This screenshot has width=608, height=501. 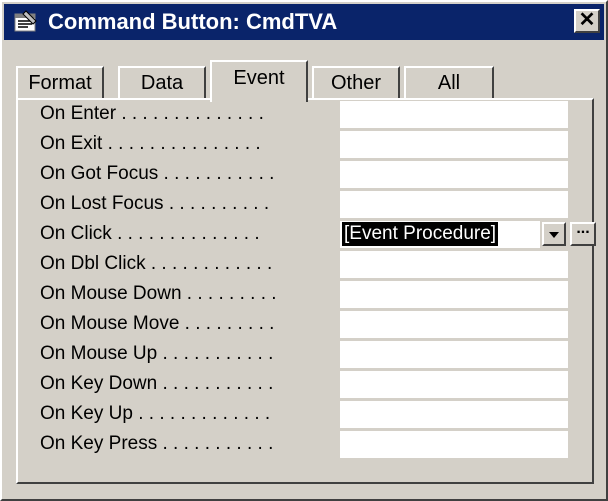 I want to click on on-key-press-field, so click(x=454, y=445).